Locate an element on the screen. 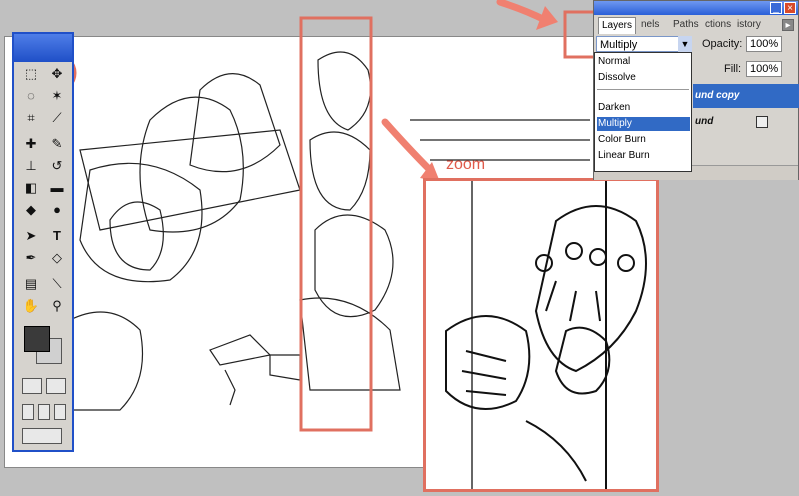 Image resolution: width=799 pixels, height=496 pixels. layer-row-background: und is located at coordinates (746, 122).